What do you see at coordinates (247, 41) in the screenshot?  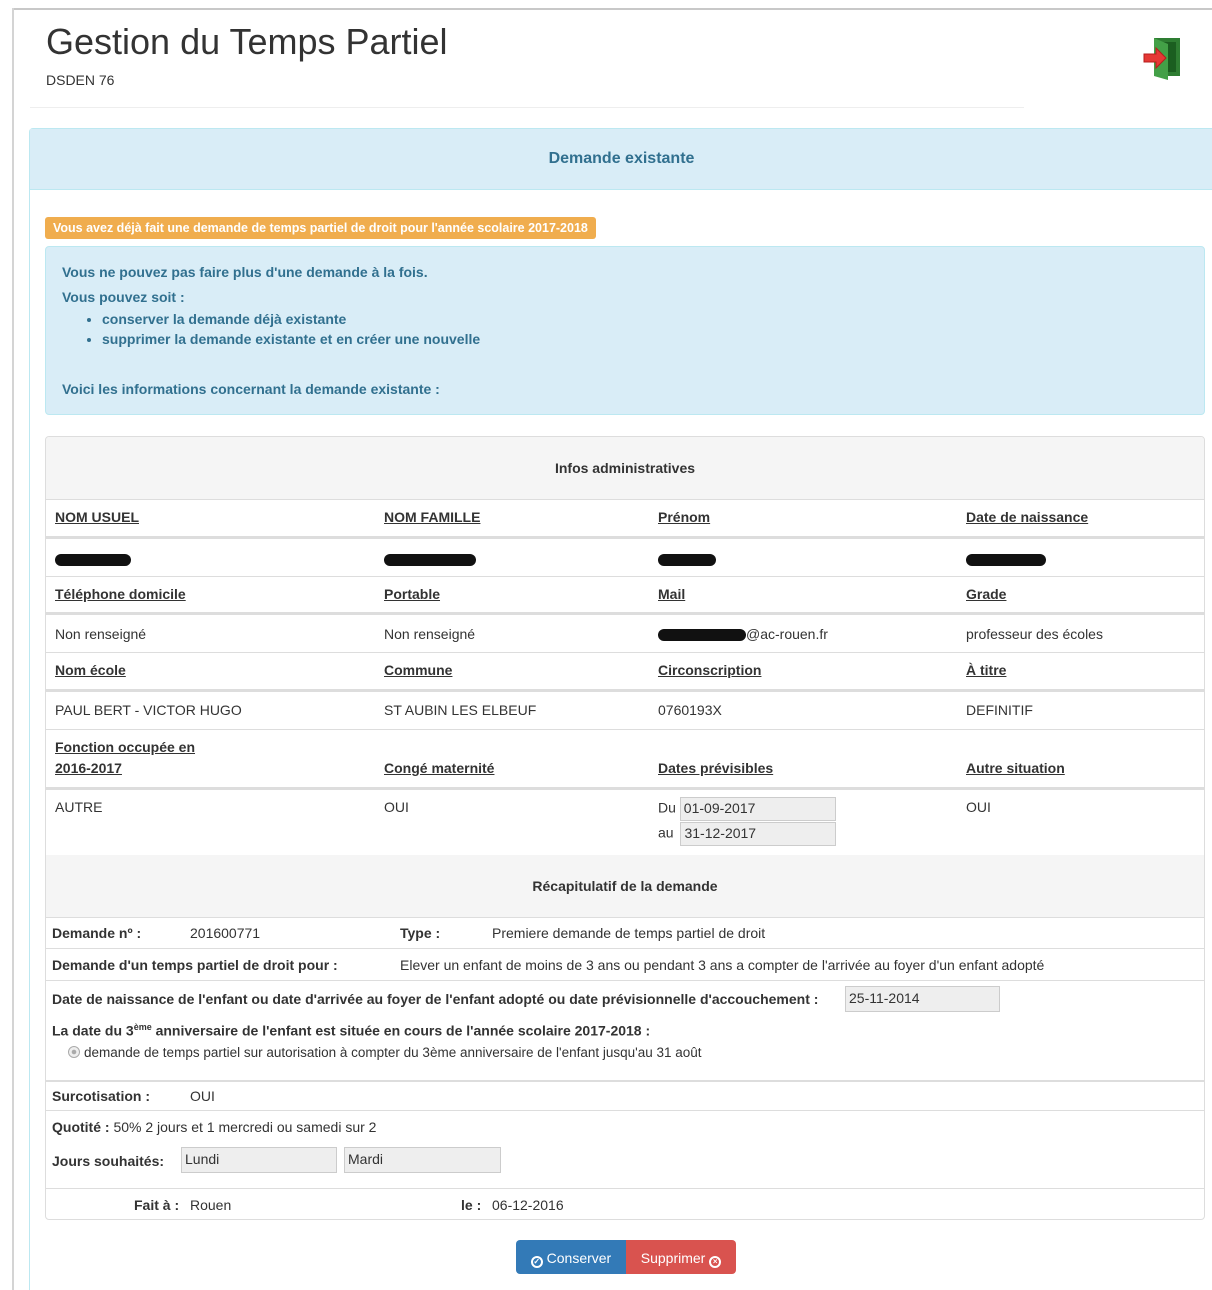 I see `app-title: Gestion du Temps Partiel` at bounding box center [247, 41].